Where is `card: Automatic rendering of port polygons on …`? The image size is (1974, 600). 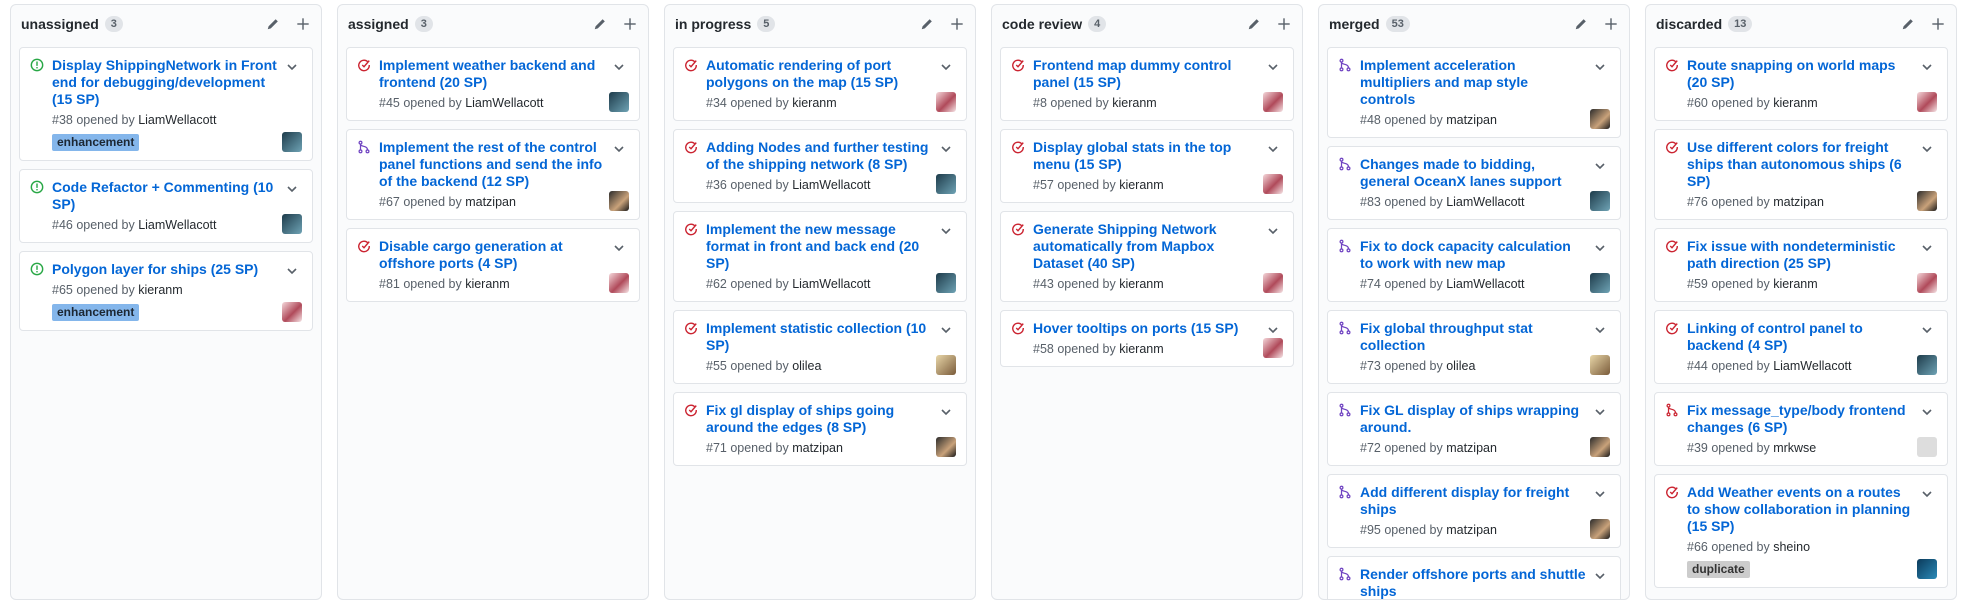
card: Automatic rendering of port polygons on … is located at coordinates (820, 84).